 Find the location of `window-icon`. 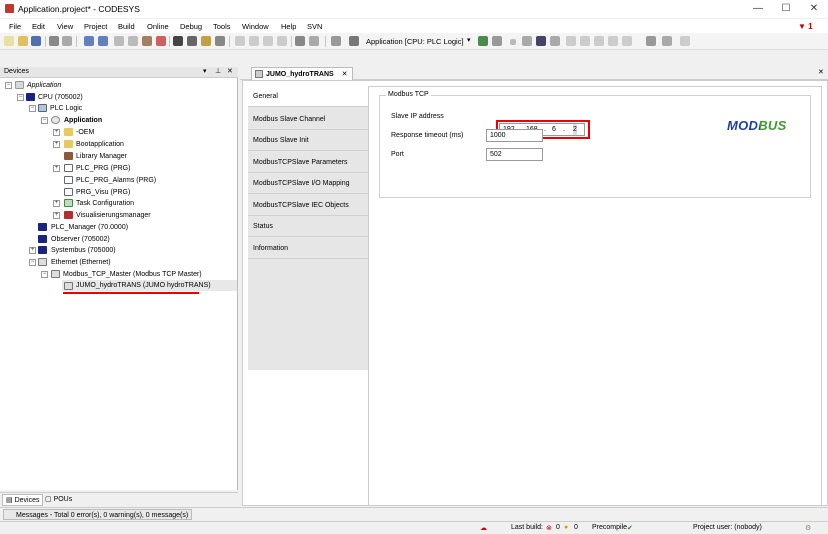

window-icon is located at coordinates (300, 41).